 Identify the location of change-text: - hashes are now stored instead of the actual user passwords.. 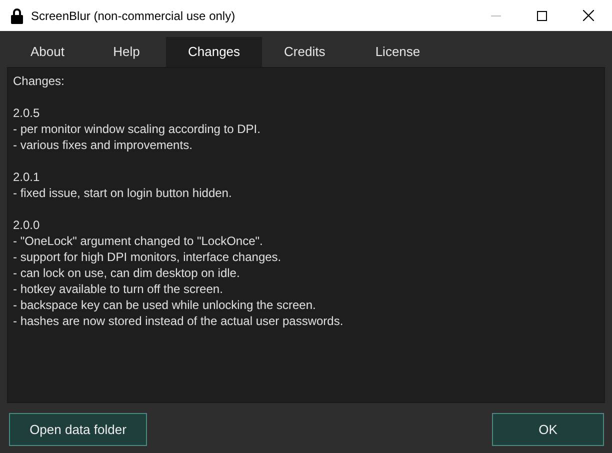
(178, 321).